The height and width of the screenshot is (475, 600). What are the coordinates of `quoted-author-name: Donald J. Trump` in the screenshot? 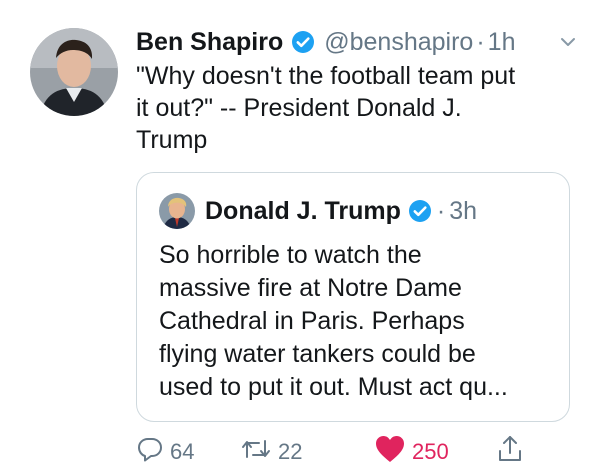 It's located at (303, 211).